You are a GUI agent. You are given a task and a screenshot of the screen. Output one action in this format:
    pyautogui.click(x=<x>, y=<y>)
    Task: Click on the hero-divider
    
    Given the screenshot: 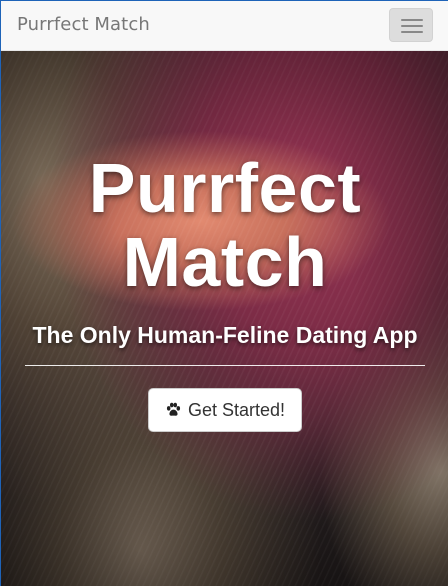 What is the action you would take?
    pyautogui.click(x=225, y=365)
    